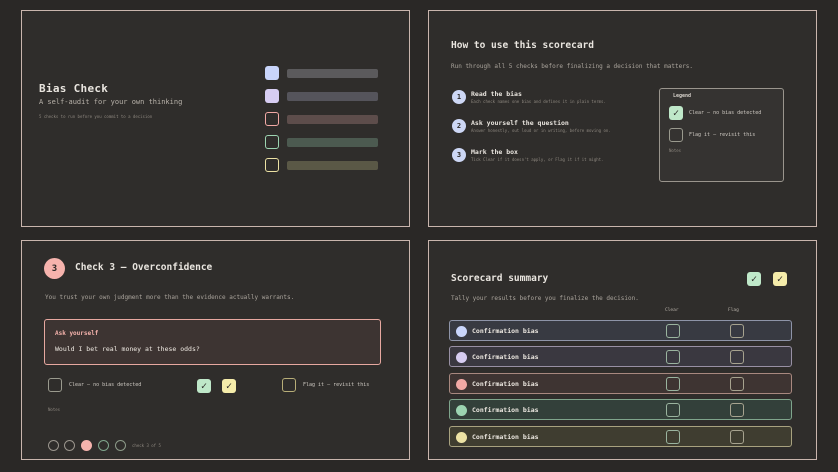 Image resolution: width=838 pixels, height=472 pixels. I want to click on progress-dot-3-active, so click(86, 445).